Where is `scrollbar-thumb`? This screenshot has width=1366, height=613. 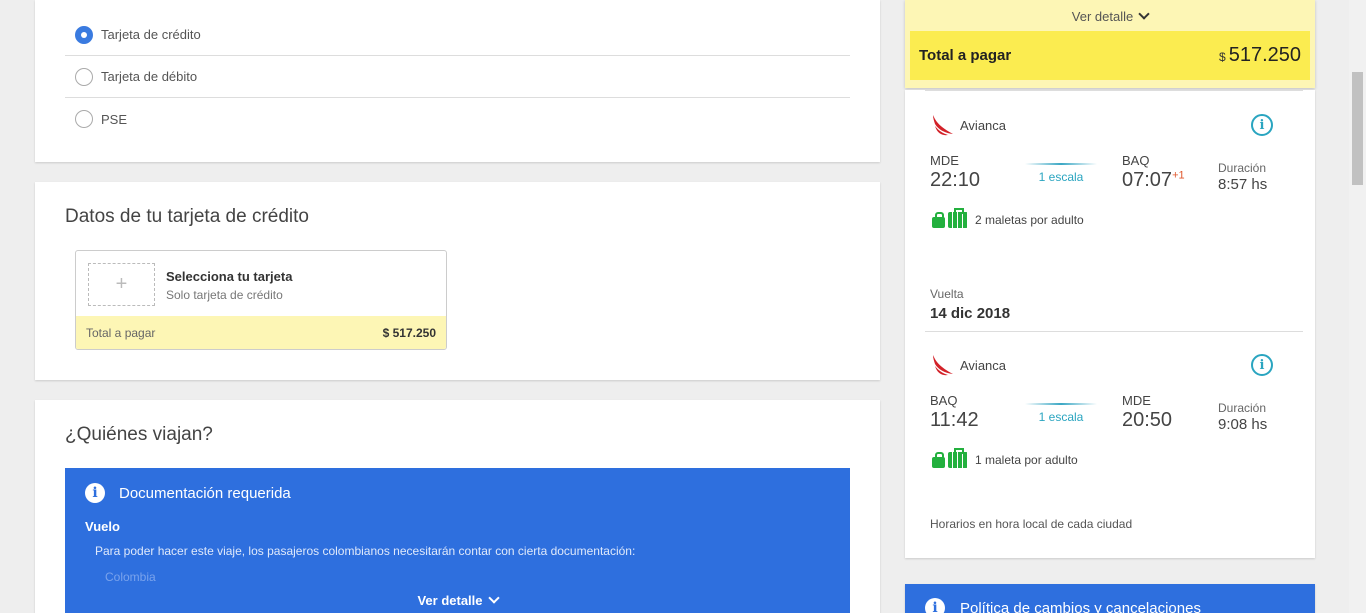 scrollbar-thumb is located at coordinates (1357, 128).